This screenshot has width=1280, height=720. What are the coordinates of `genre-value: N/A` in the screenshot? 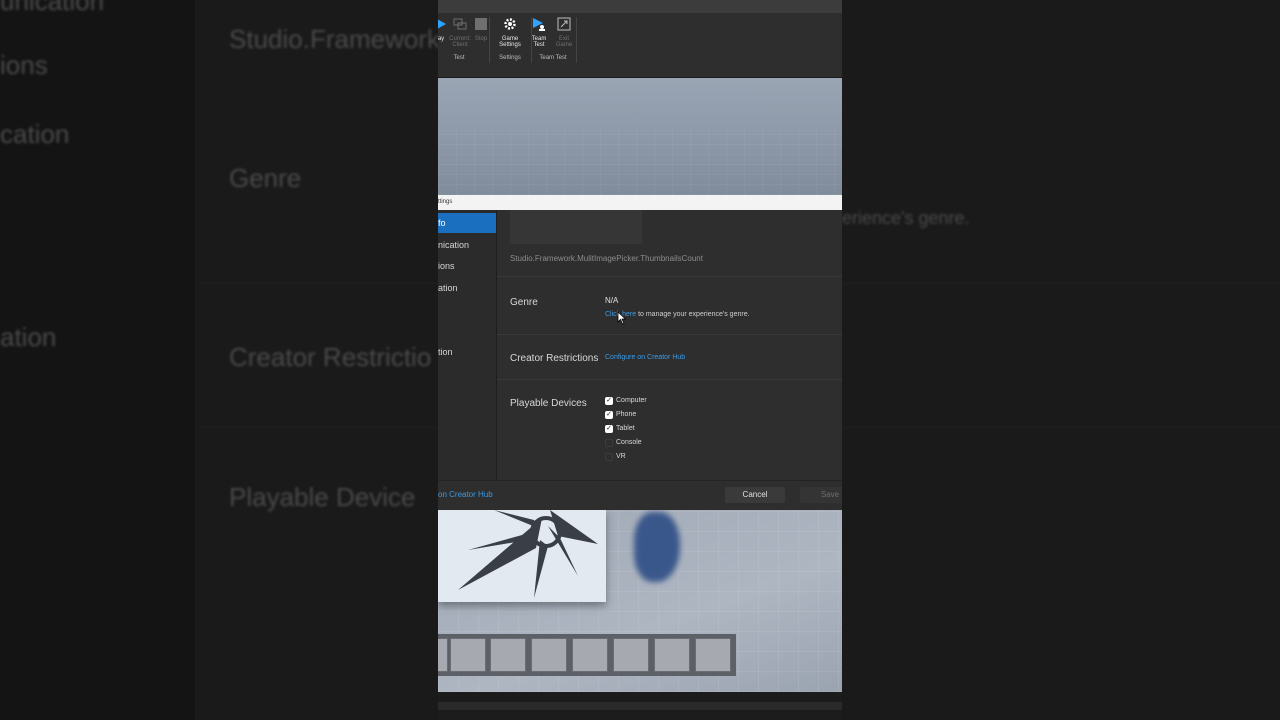 It's located at (612, 300).